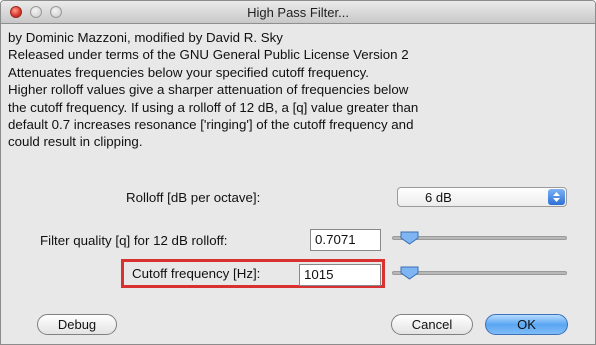 This screenshot has width=596, height=345. Describe the element at coordinates (526, 324) in the screenshot. I see `ok-button: OK` at that location.